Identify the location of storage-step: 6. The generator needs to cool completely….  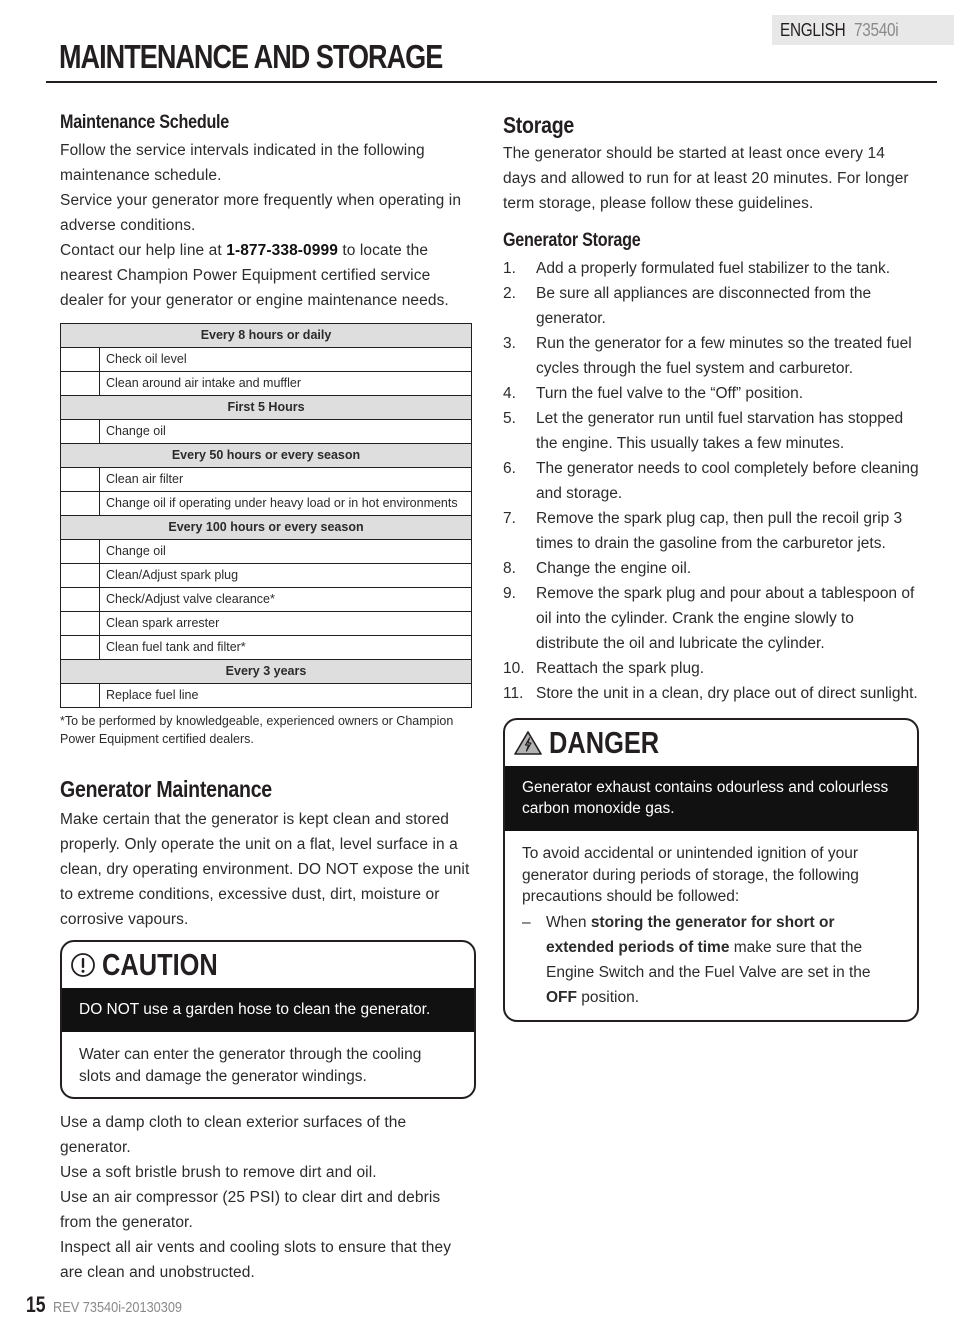
(711, 481).